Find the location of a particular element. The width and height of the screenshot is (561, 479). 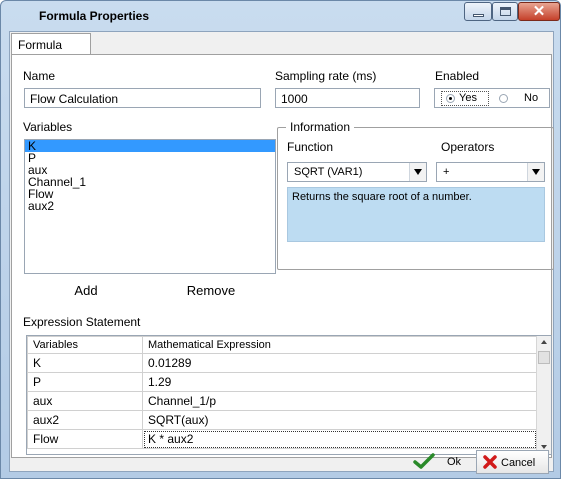

scroll-thumb is located at coordinates (544, 357).